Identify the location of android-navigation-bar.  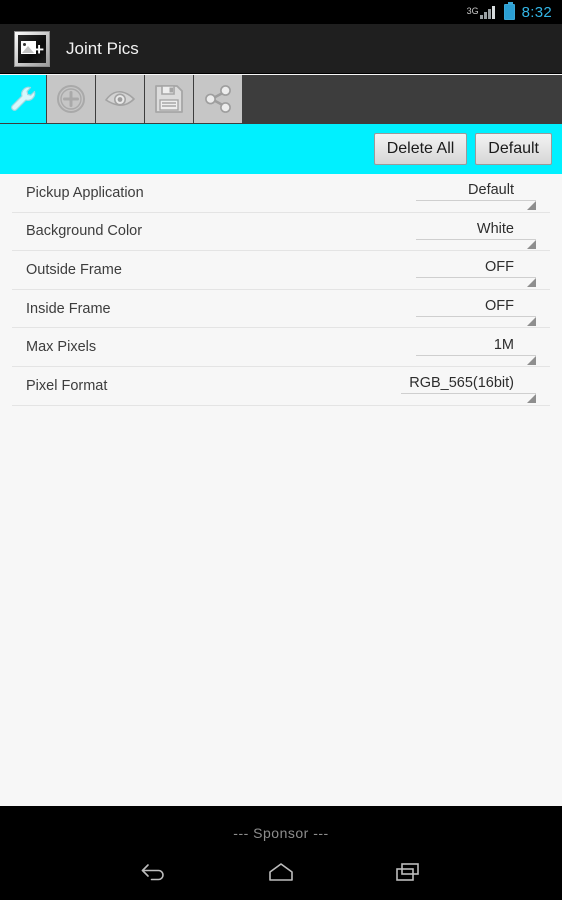
(281, 874).